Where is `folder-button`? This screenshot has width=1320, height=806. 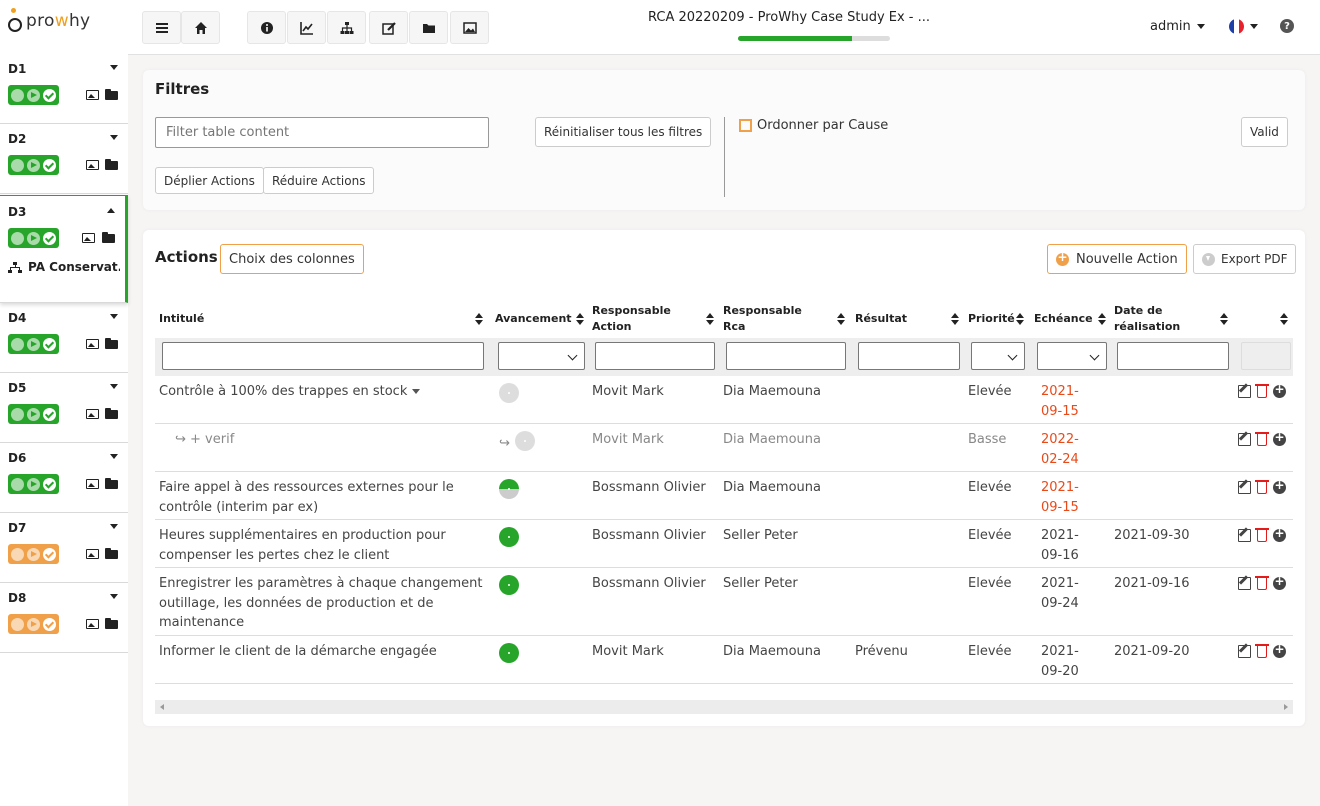 folder-button is located at coordinates (428, 27).